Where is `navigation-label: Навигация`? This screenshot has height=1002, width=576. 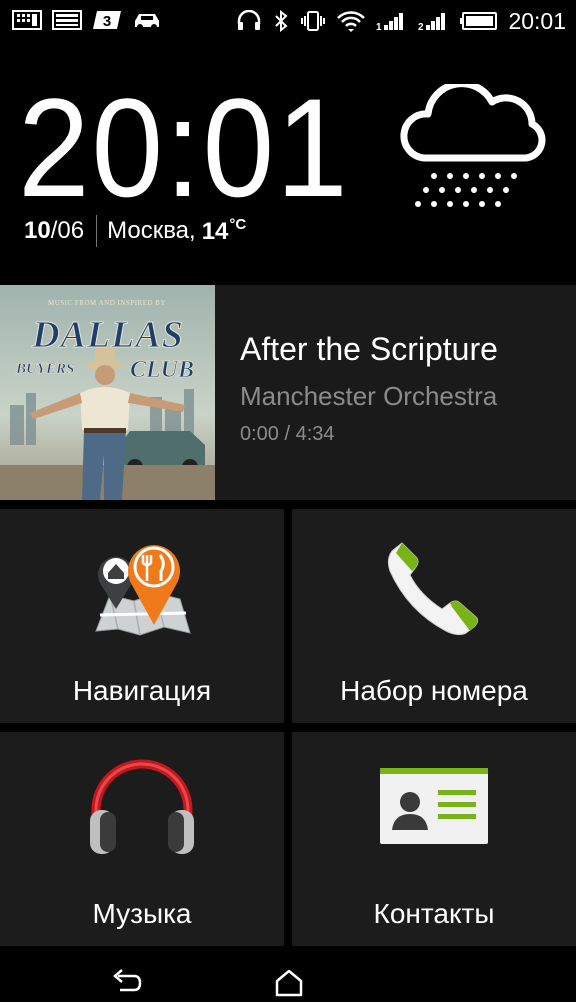
navigation-label: Навигация is located at coordinates (142, 690).